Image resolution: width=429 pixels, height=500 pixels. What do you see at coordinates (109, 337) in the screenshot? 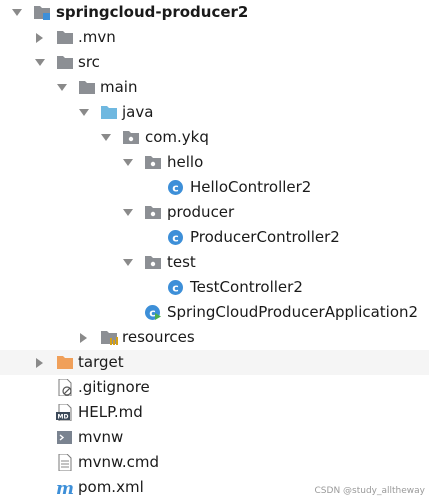
I see `resources-folder-icon` at bounding box center [109, 337].